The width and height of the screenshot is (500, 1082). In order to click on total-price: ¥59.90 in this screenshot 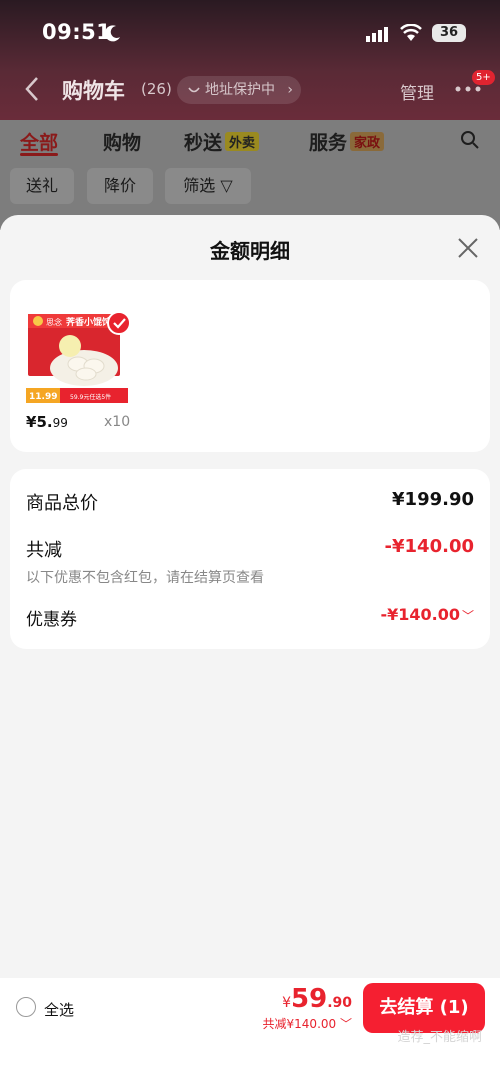, I will do `click(317, 999)`.